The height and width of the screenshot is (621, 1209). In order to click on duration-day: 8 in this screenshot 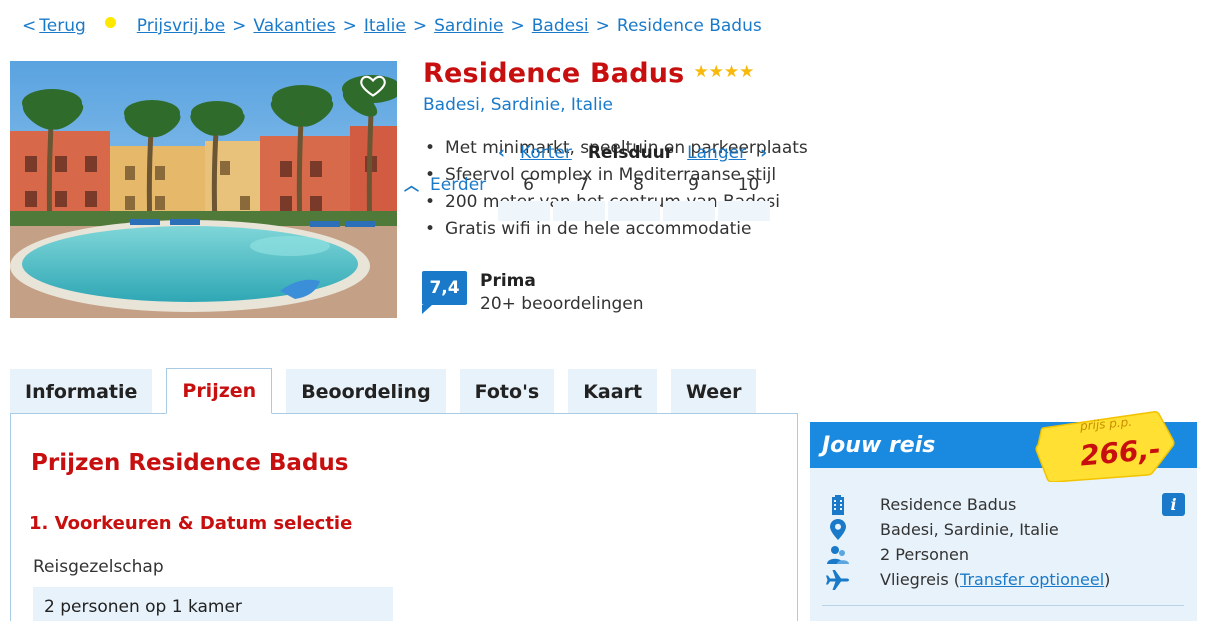, I will do `click(638, 185)`.